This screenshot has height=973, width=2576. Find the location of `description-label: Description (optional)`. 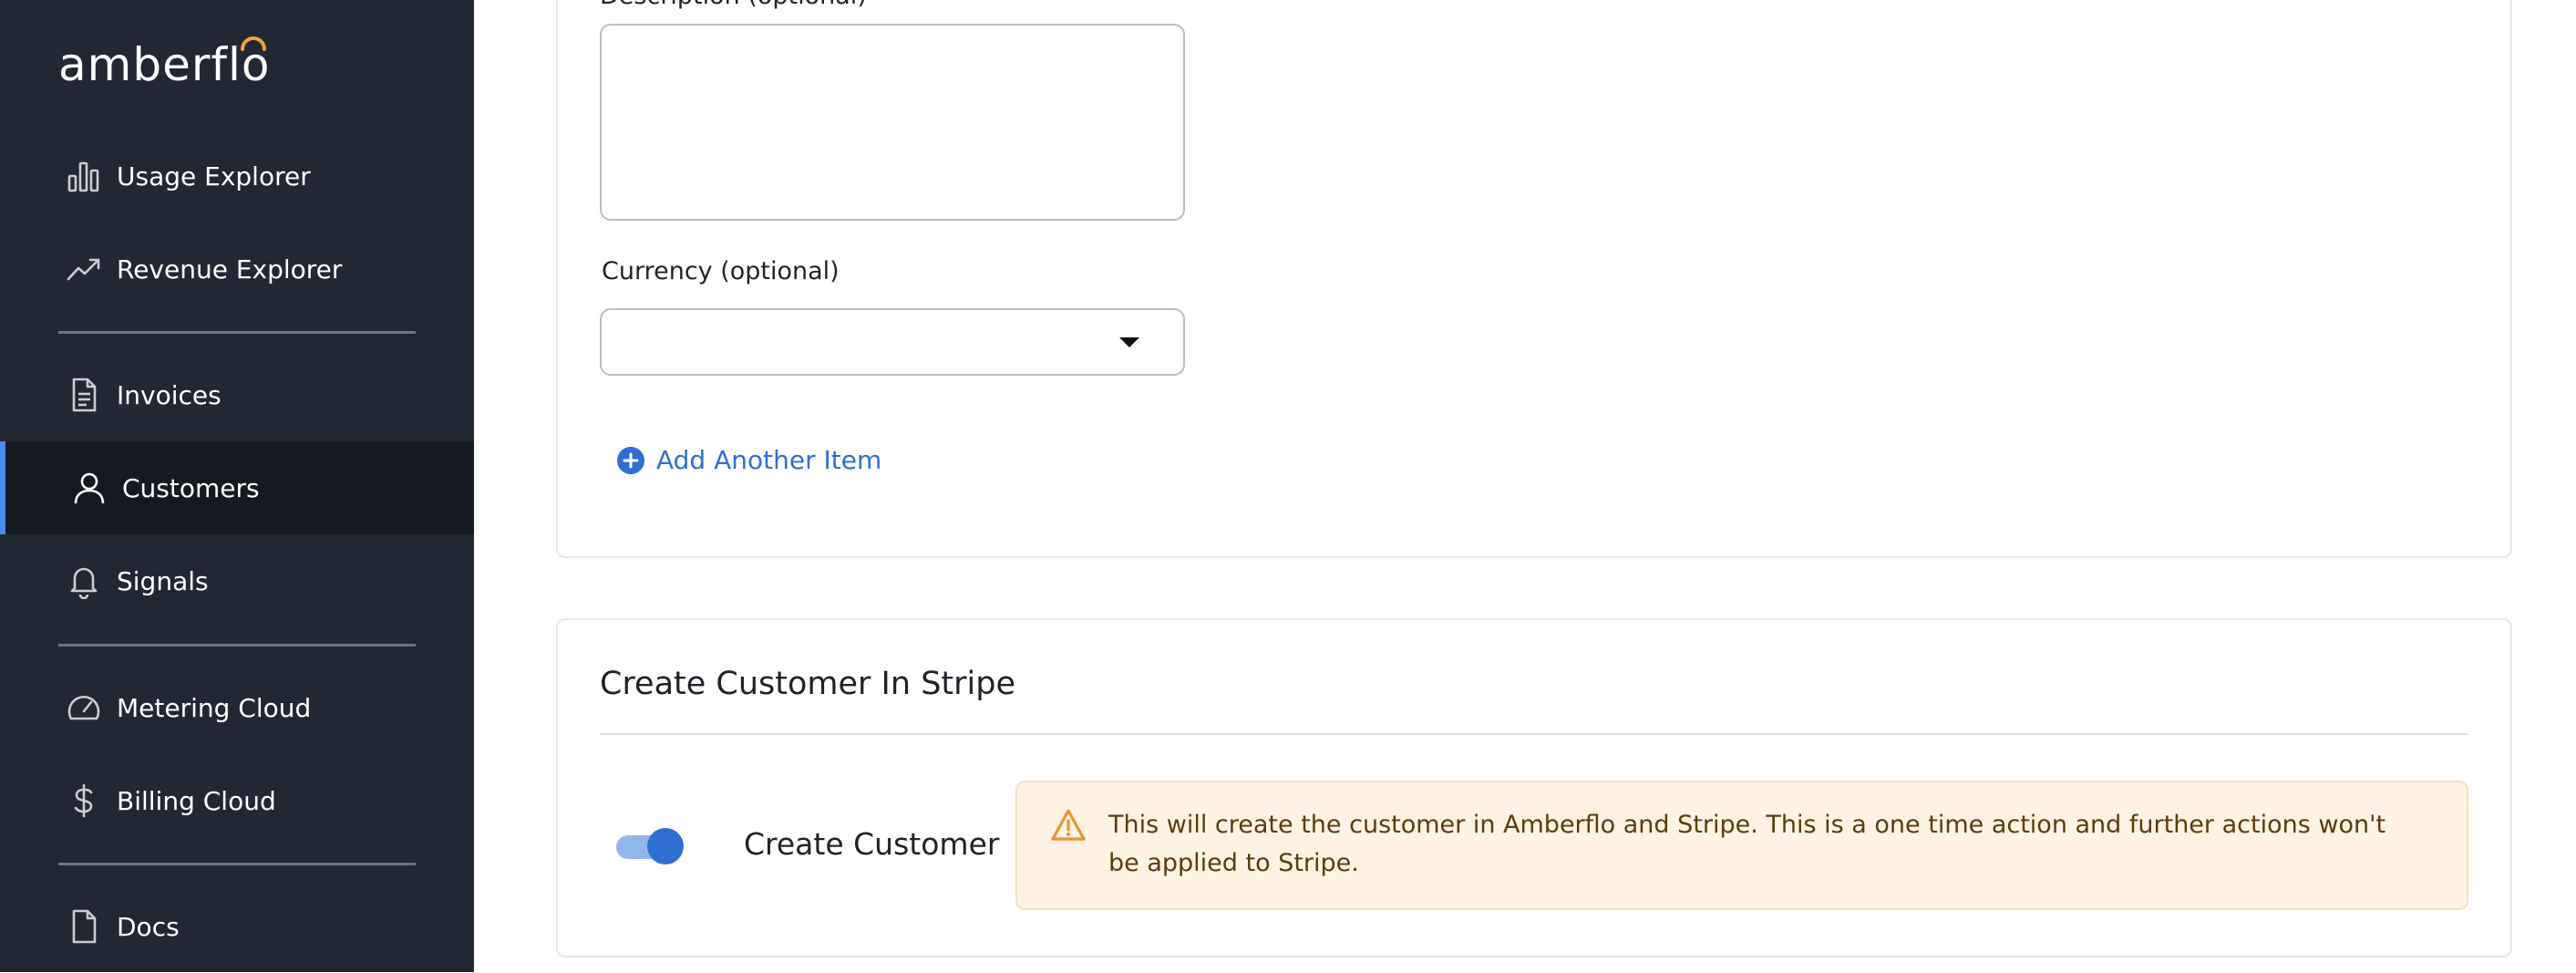

description-label: Description (optional) is located at coordinates (733, 5).